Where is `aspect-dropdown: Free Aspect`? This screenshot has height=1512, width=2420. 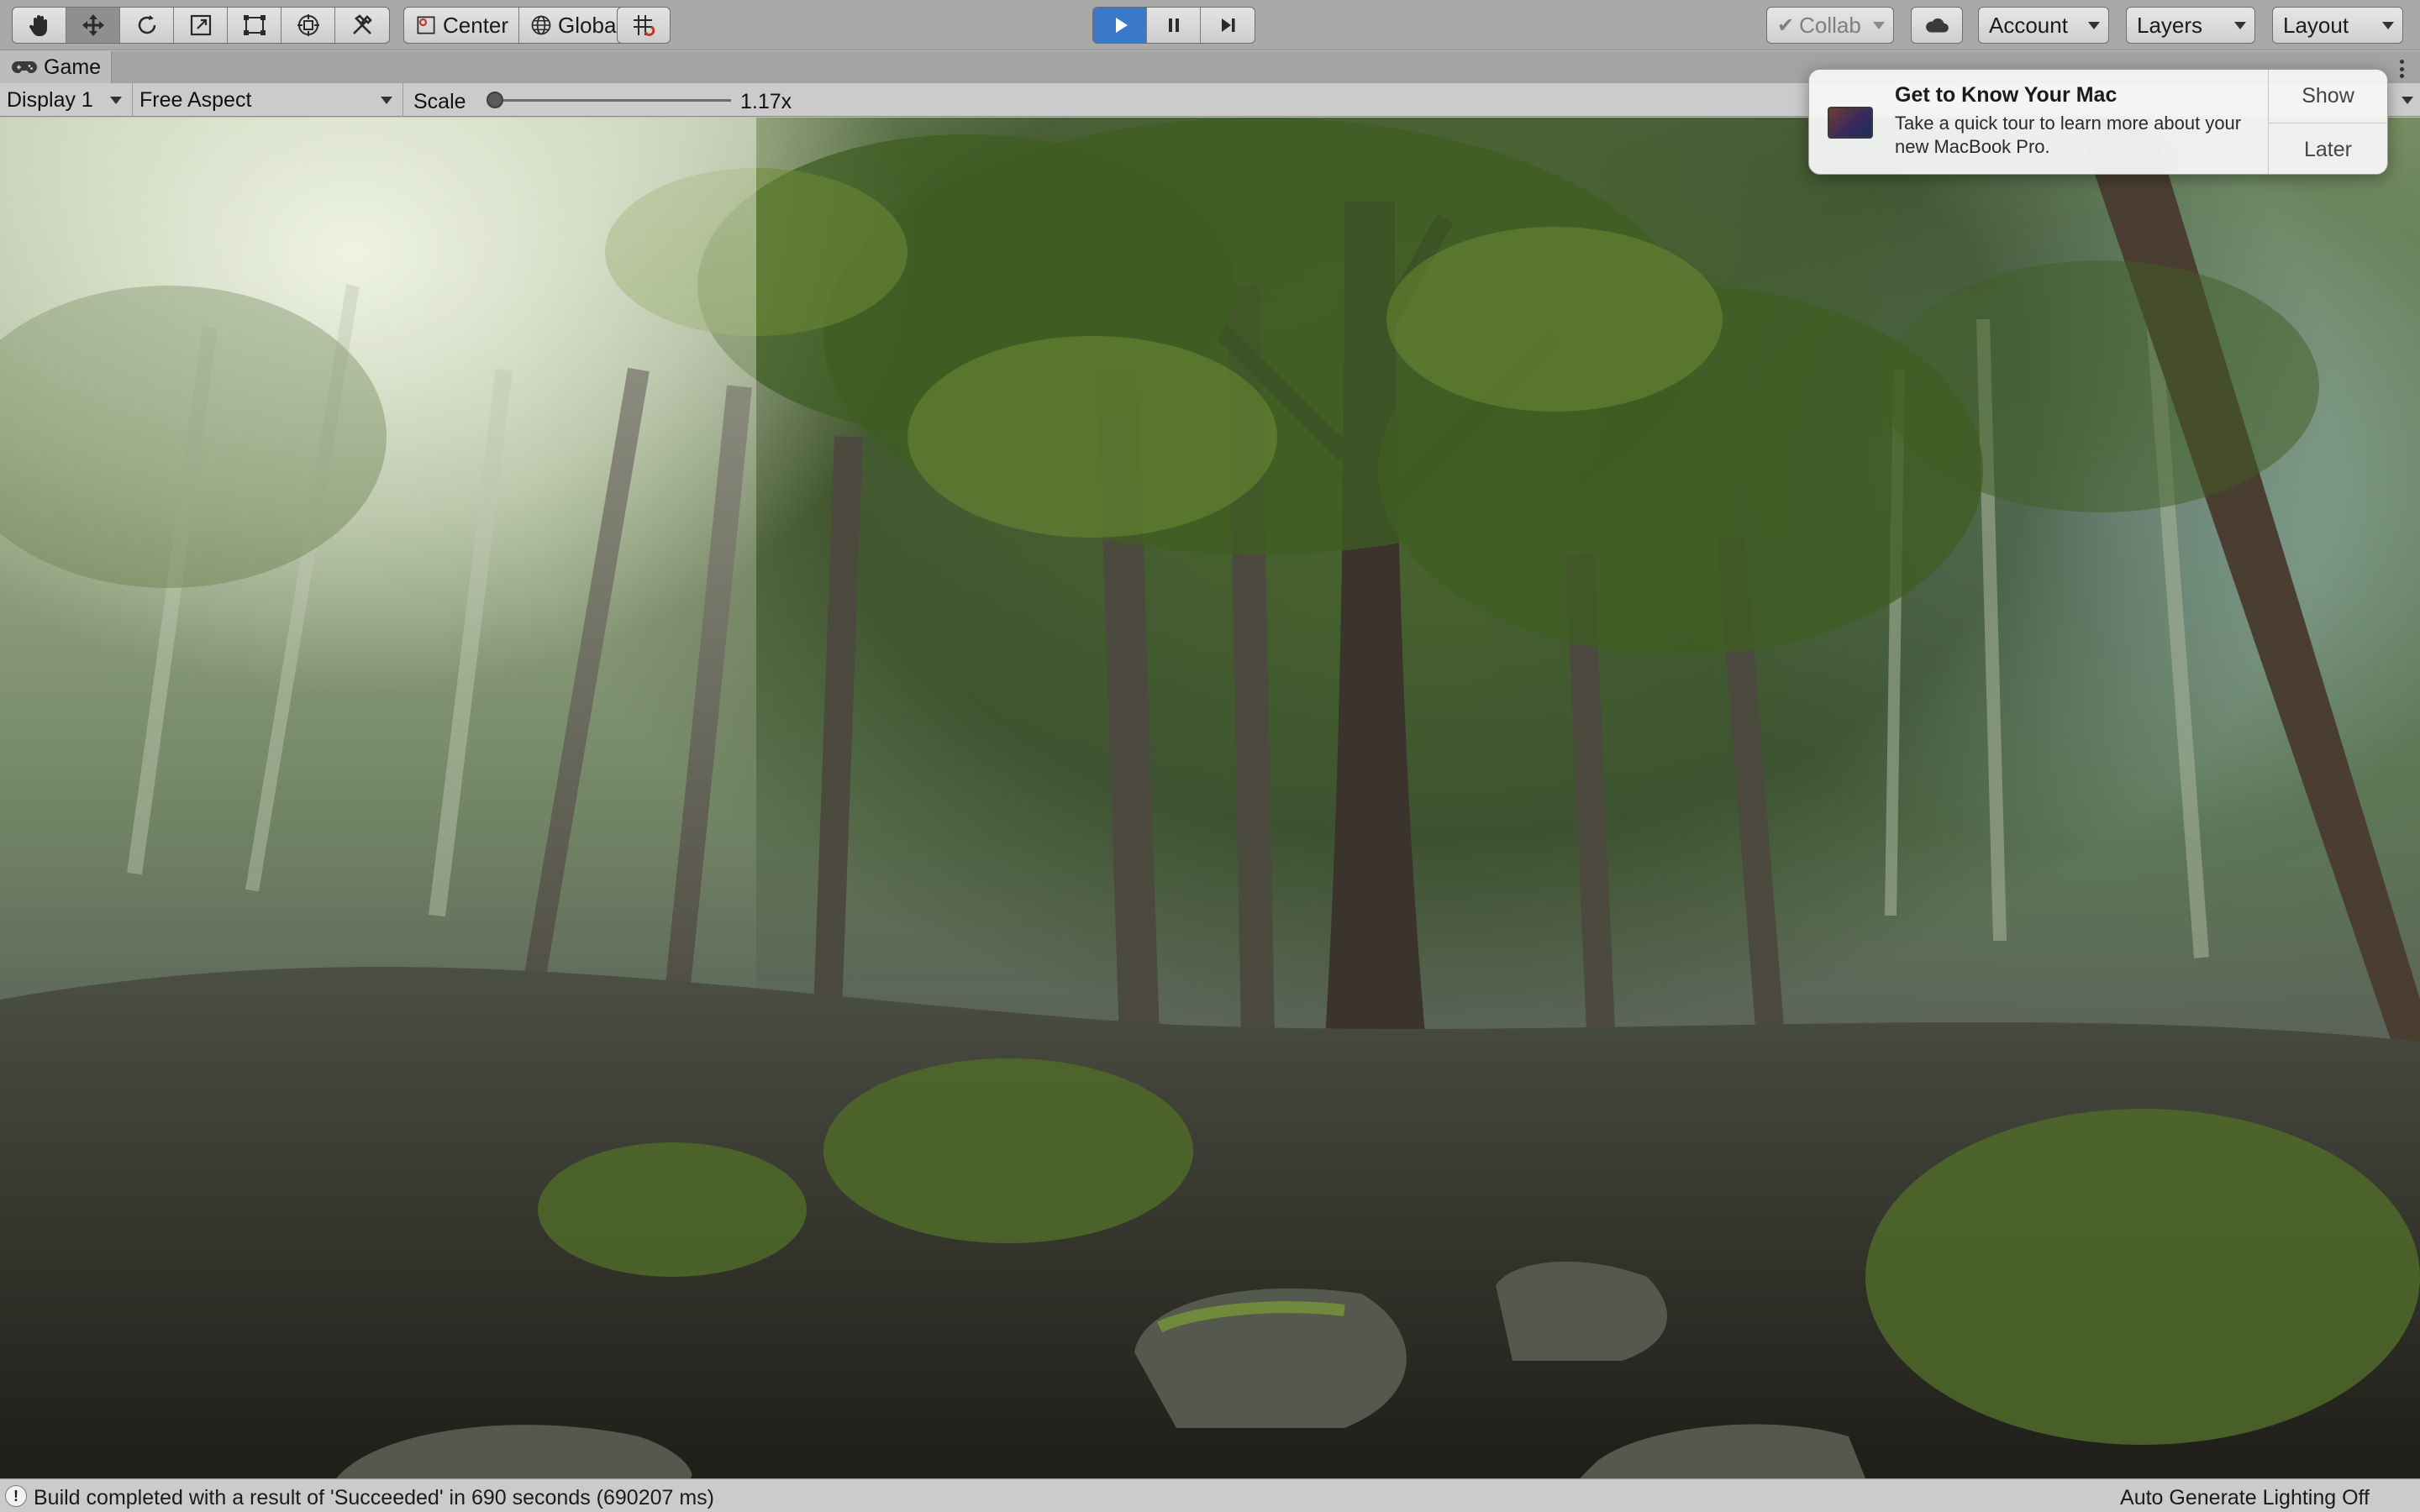
aspect-dropdown: Free Aspect is located at coordinates (268, 100).